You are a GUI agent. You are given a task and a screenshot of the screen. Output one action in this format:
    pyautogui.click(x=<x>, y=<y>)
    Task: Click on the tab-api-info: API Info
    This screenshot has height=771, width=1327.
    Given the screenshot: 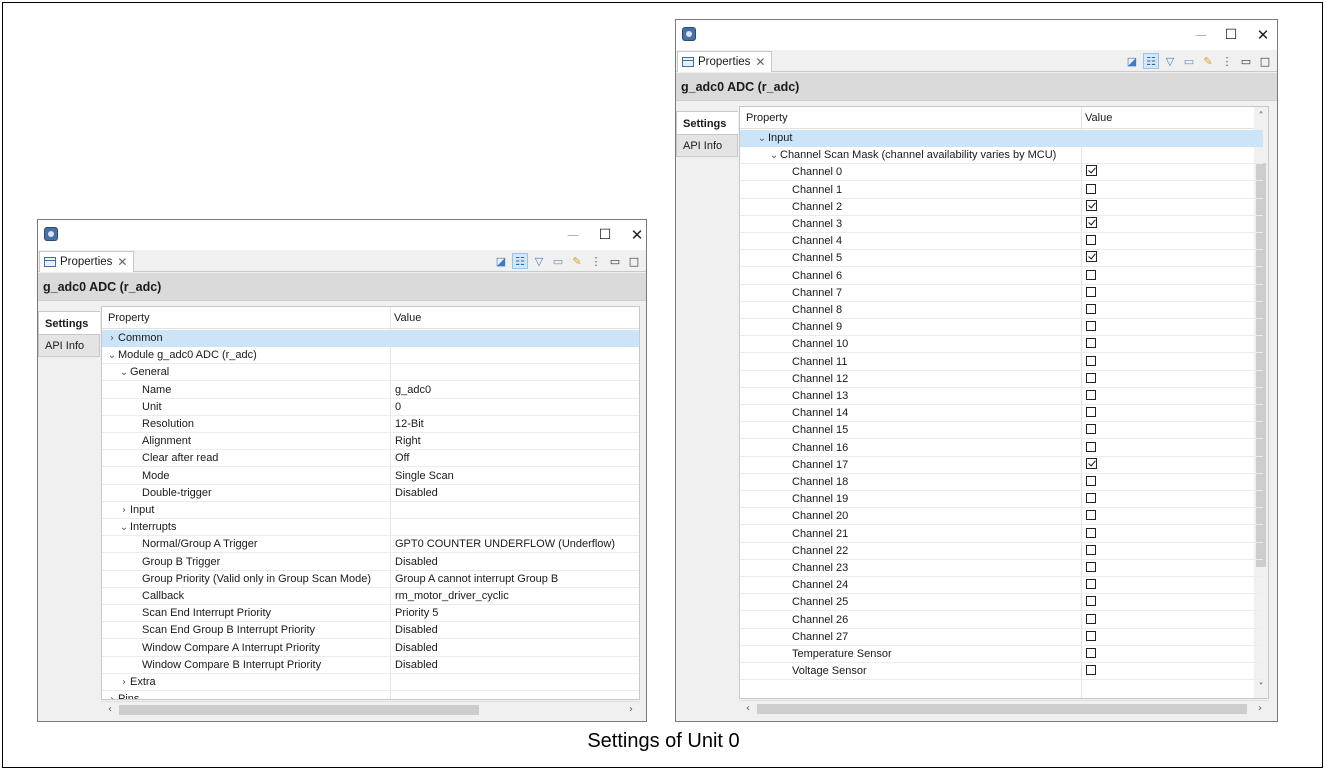 What is the action you would take?
    pyautogui.click(x=69, y=346)
    